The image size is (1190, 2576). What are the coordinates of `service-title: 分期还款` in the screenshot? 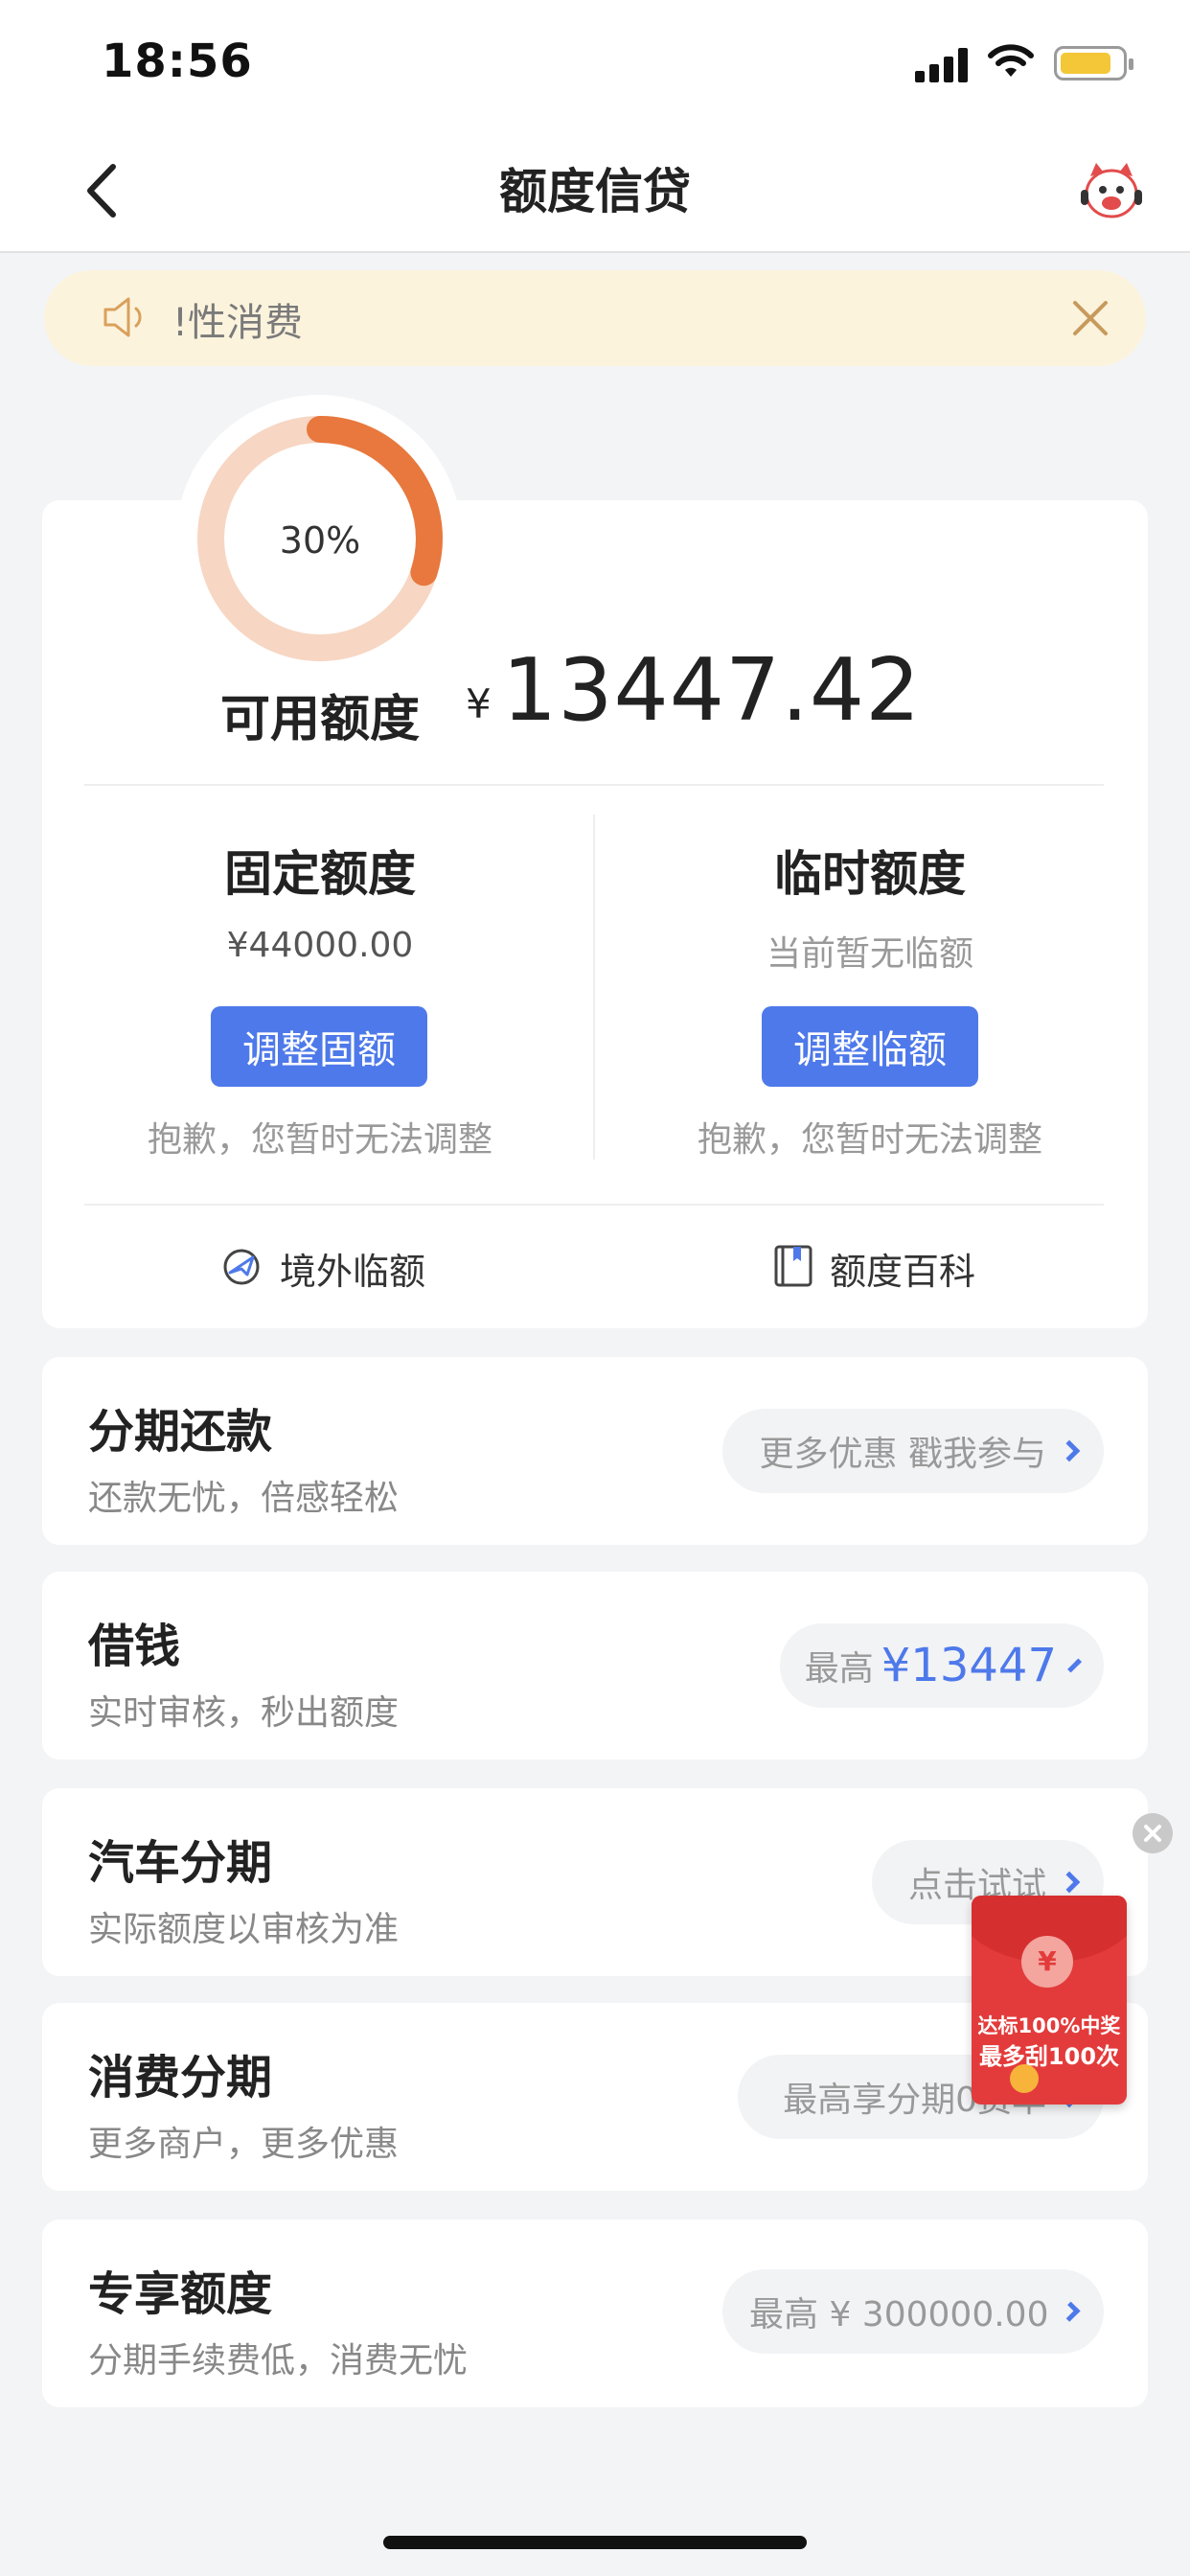 It's located at (181, 1432).